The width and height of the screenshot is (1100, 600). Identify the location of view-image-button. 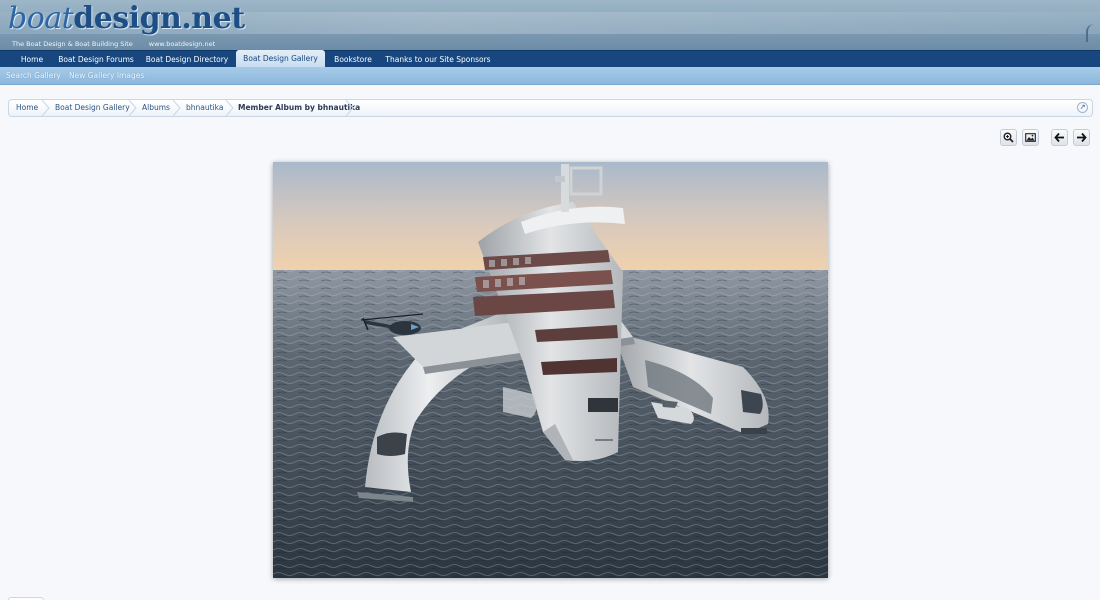
(1030, 137).